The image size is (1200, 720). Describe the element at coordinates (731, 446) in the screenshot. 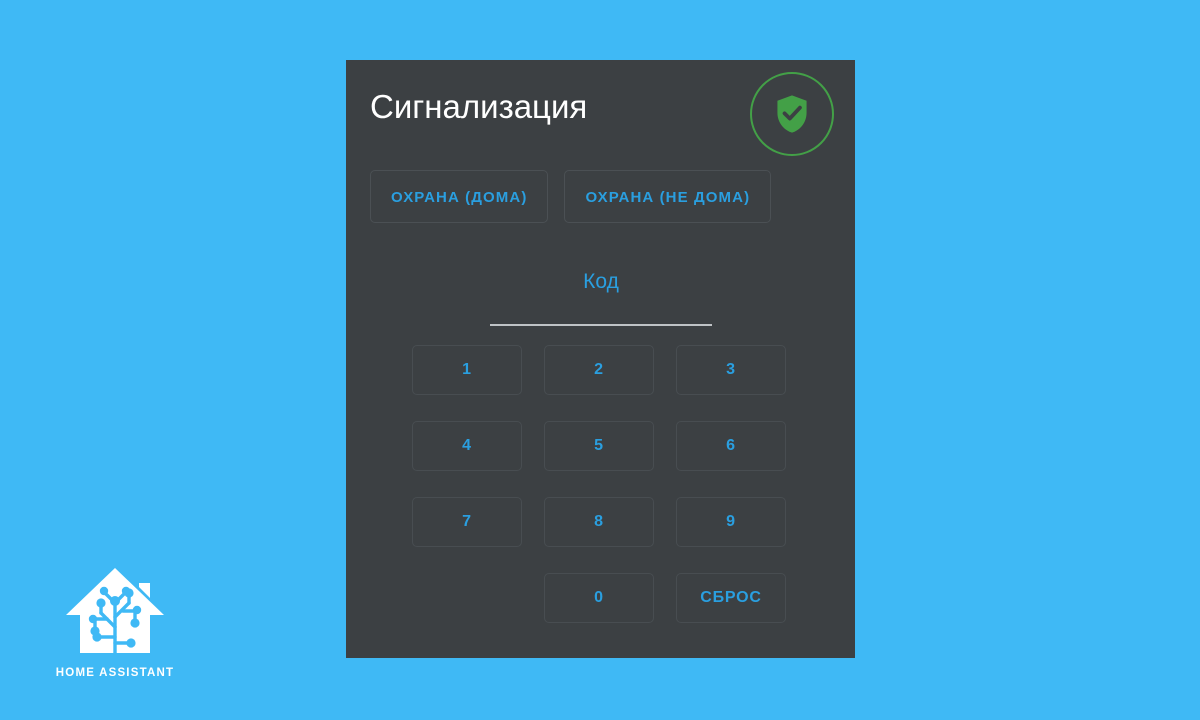

I see `keypad-key-6: 6` at that location.